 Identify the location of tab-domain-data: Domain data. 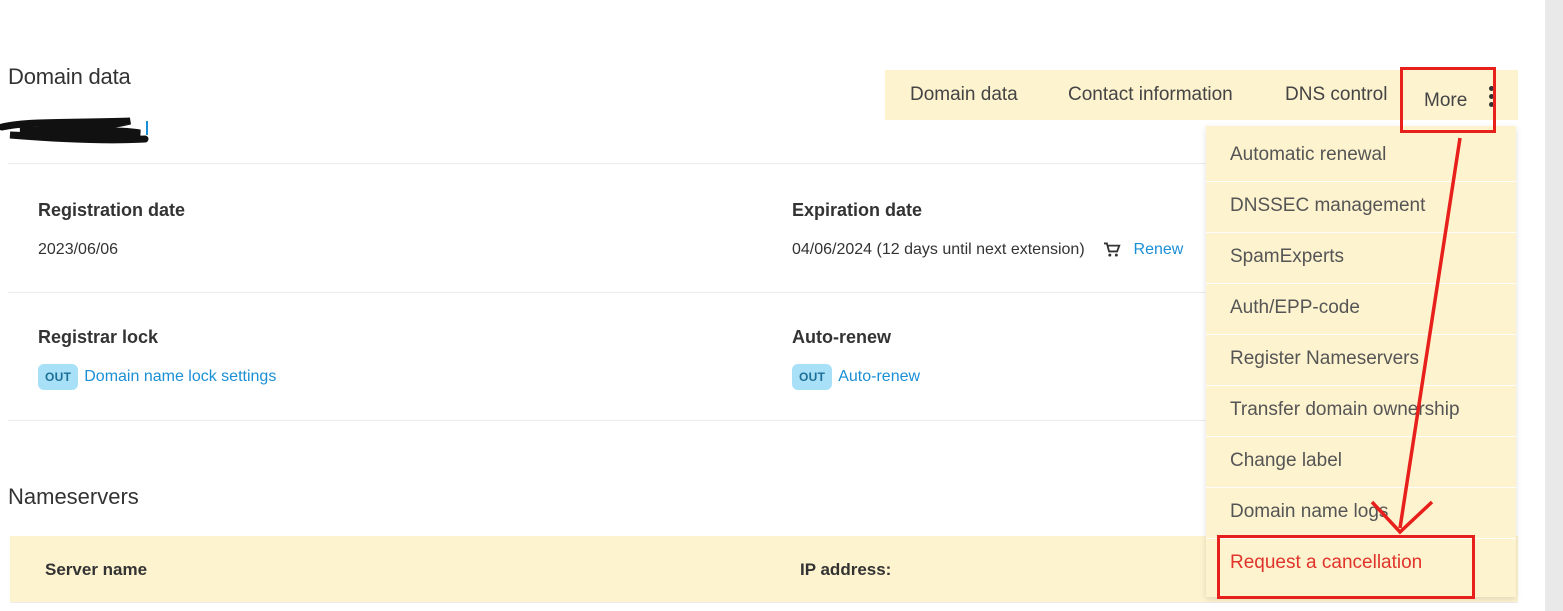
(964, 95).